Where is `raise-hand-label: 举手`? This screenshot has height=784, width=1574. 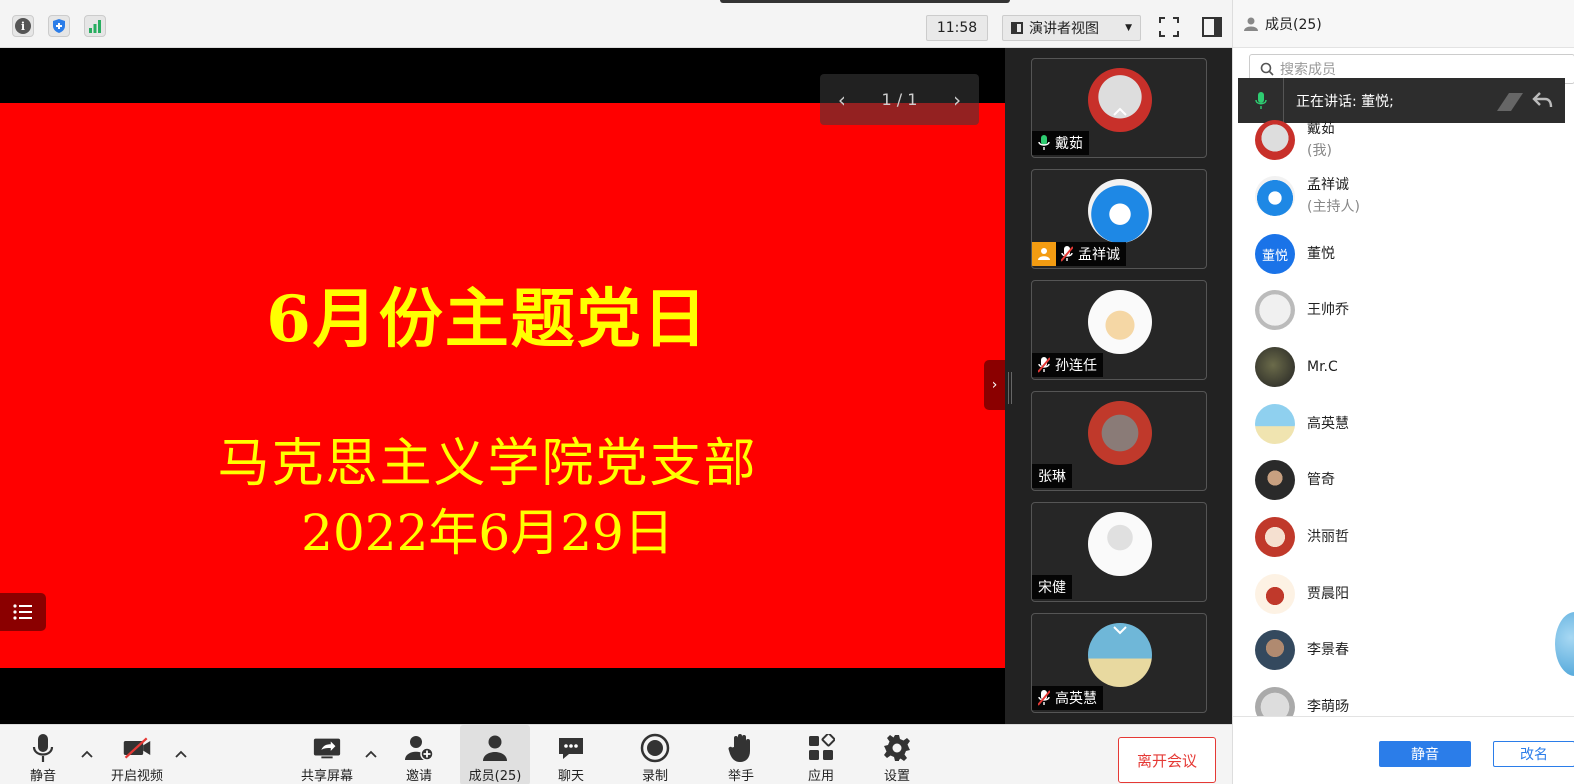
raise-hand-label: 举手 is located at coordinates (740, 776).